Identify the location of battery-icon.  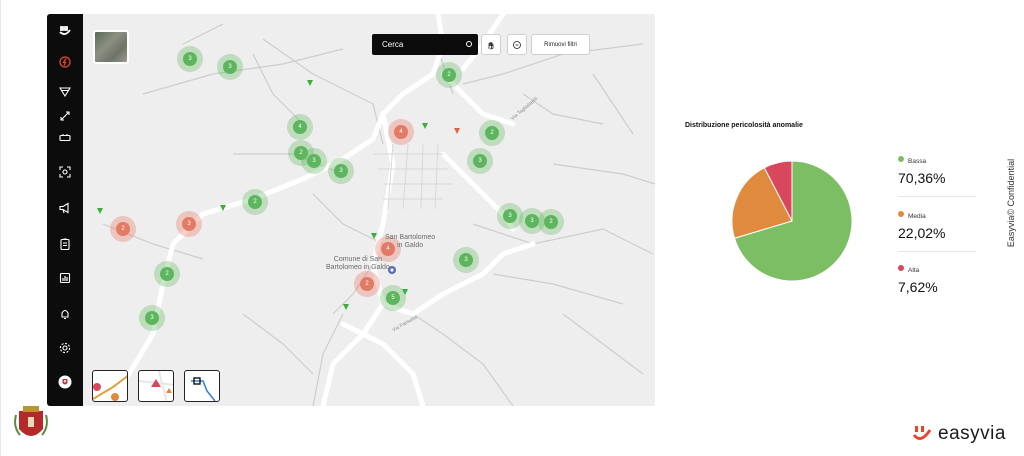
(65, 138).